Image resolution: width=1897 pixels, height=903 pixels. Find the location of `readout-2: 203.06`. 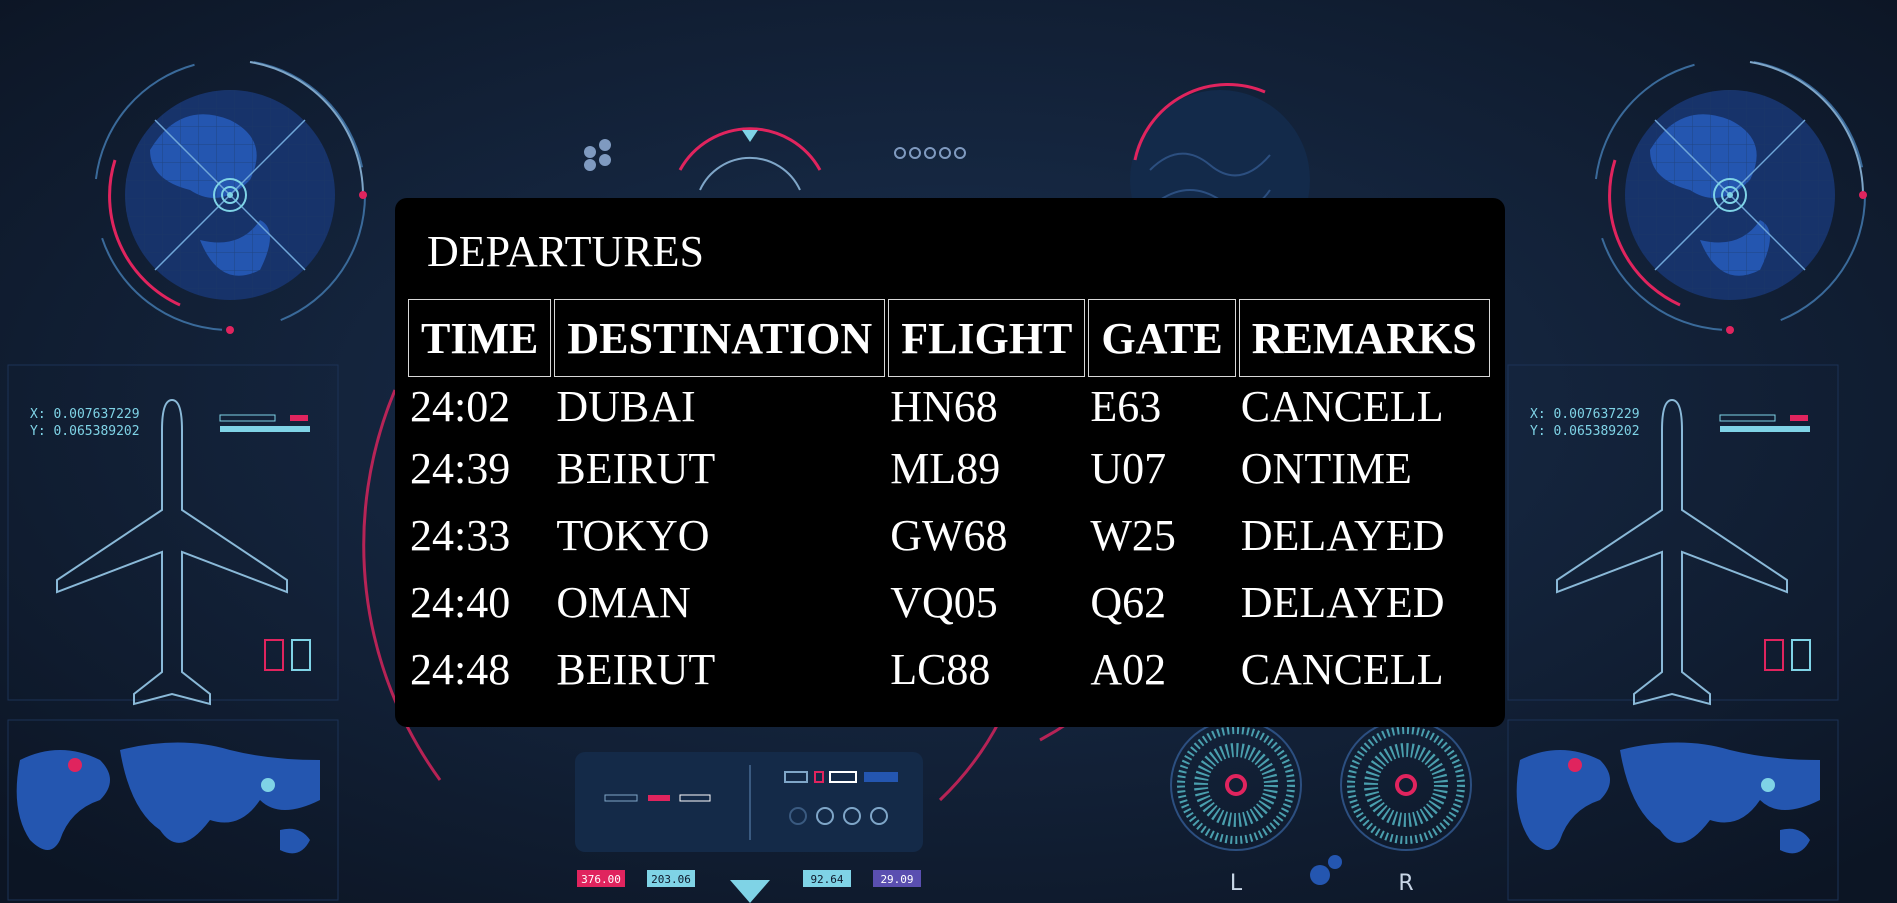

readout-2: 203.06 is located at coordinates (671, 879).